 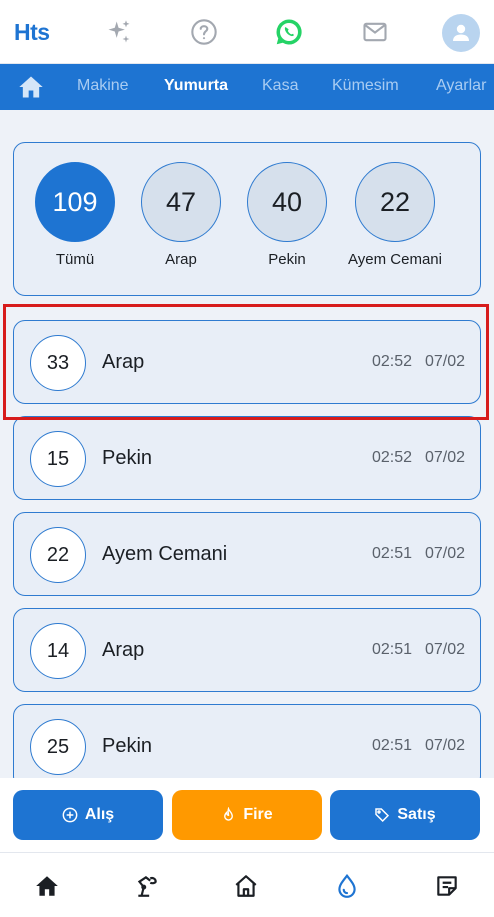 I want to click on entry-count: 22, so click(x=58, y=555).